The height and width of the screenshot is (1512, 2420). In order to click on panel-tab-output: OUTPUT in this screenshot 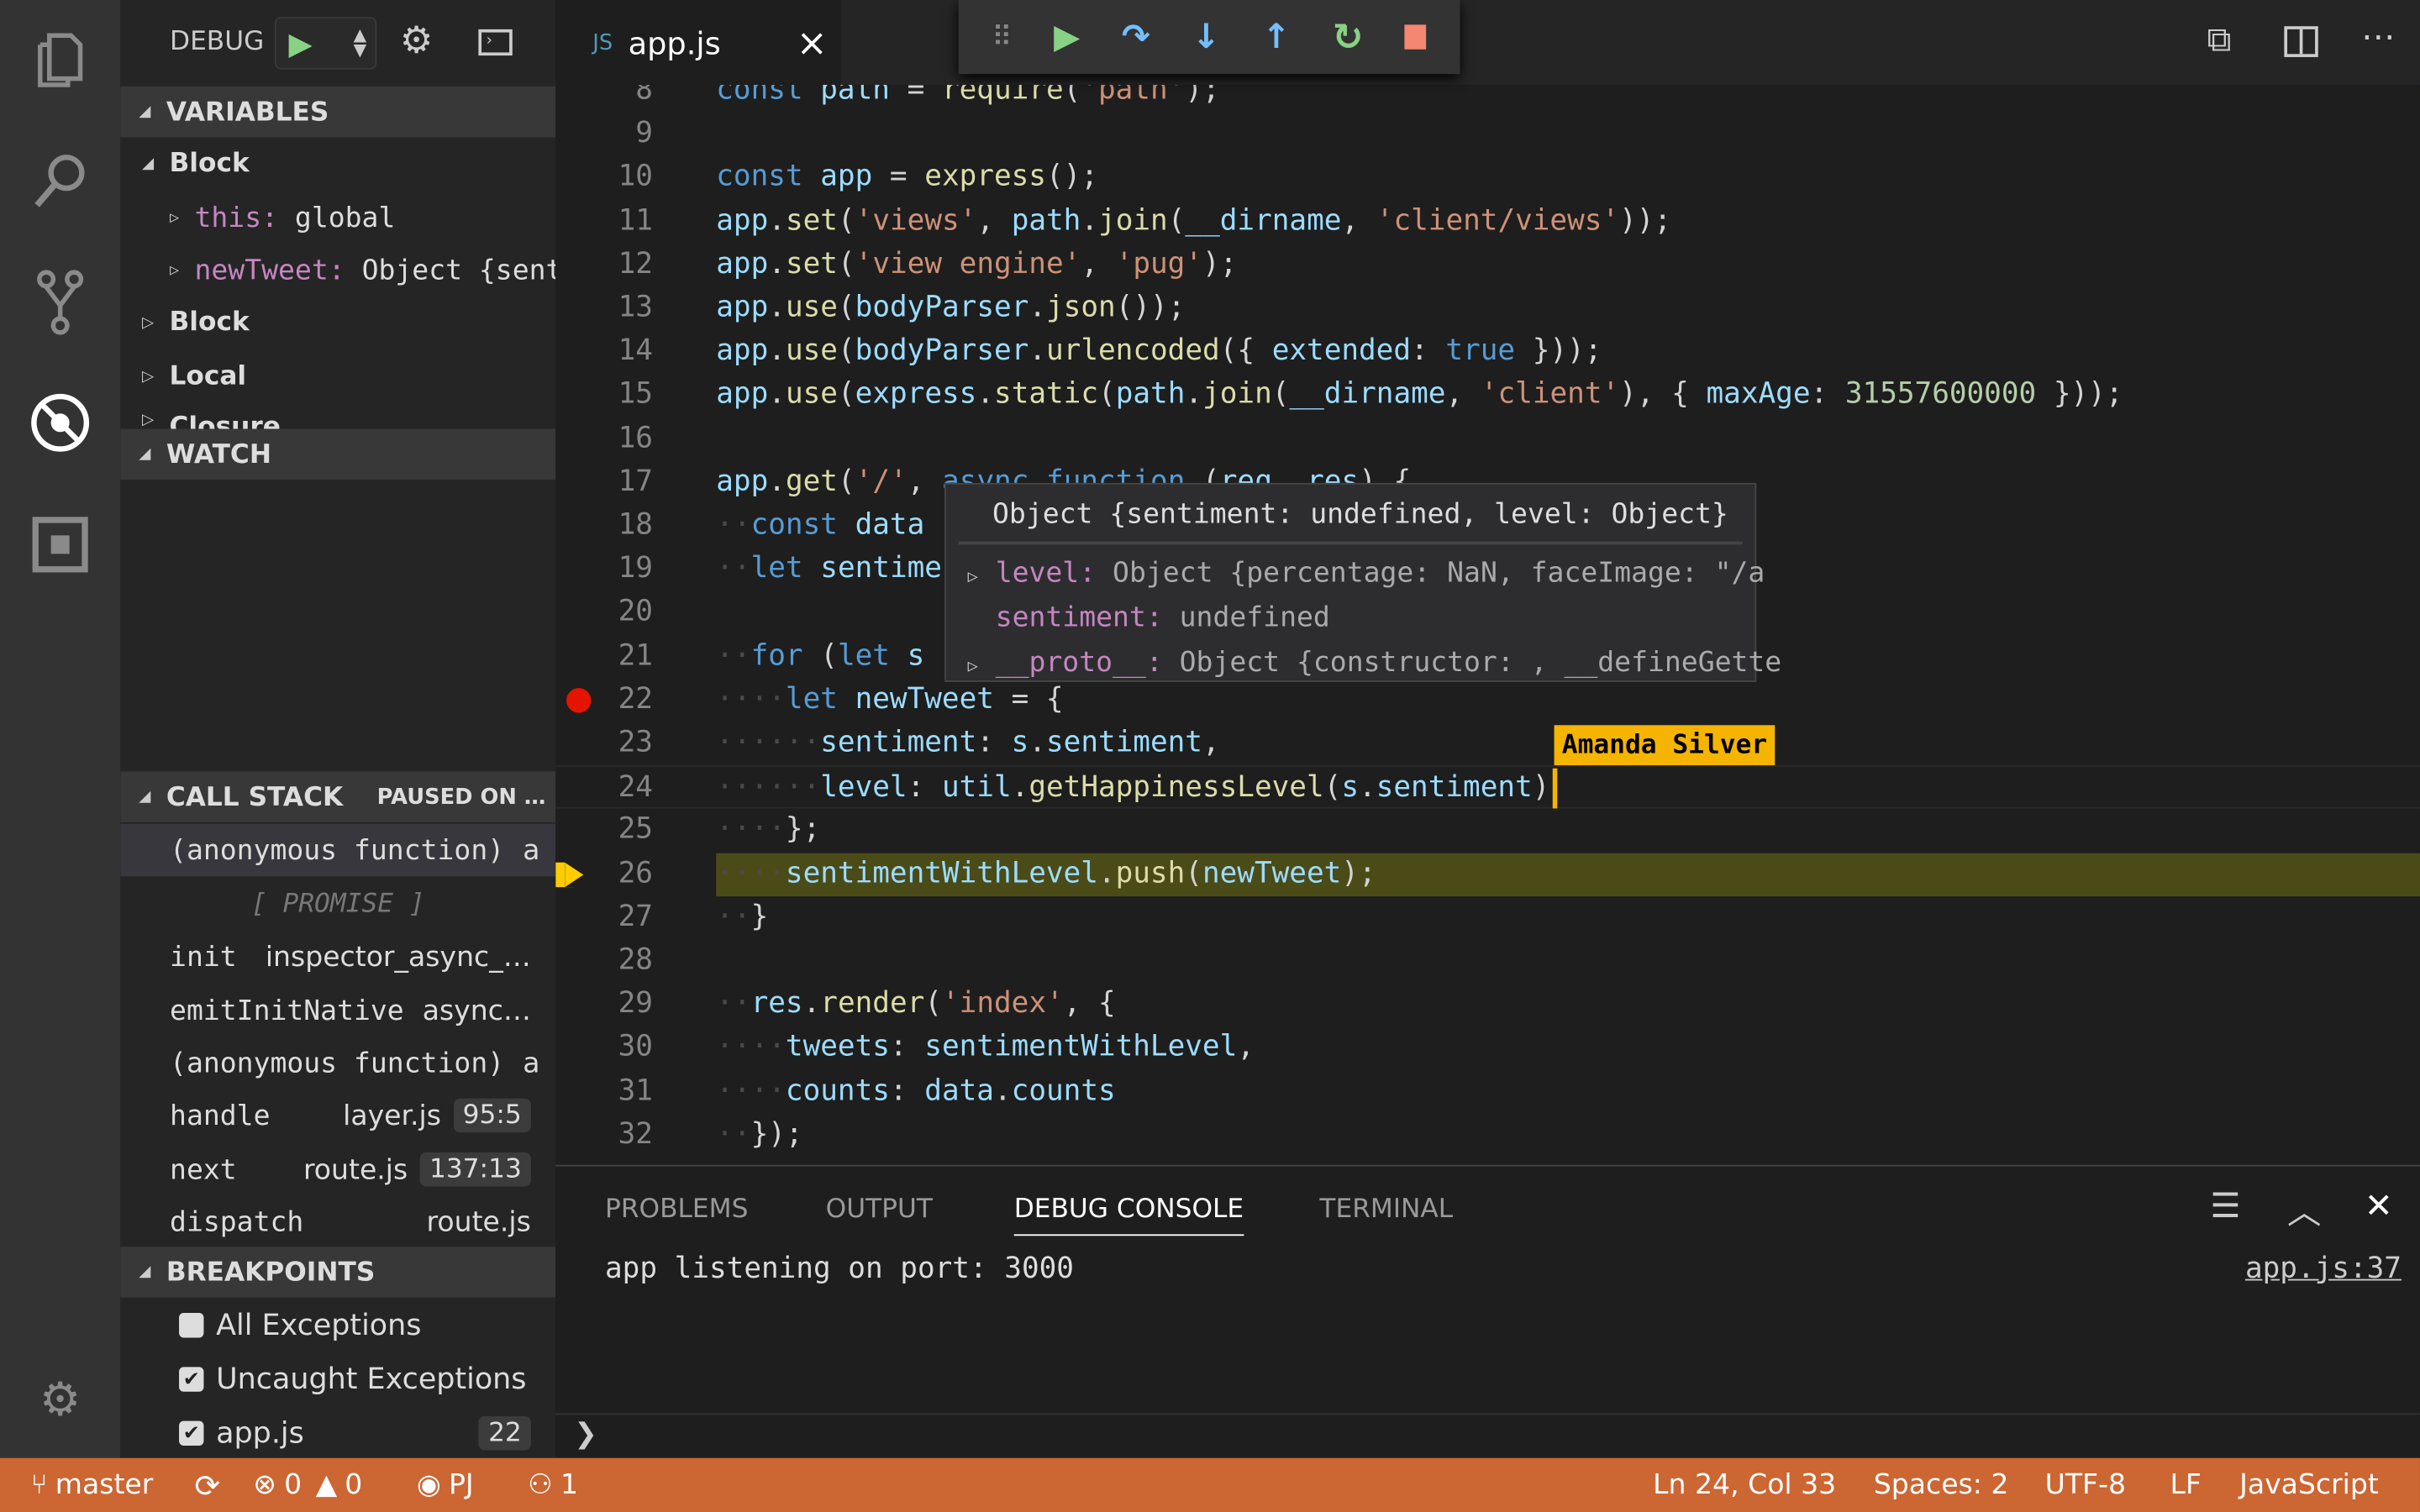, I will do `click(879, 1210)`.